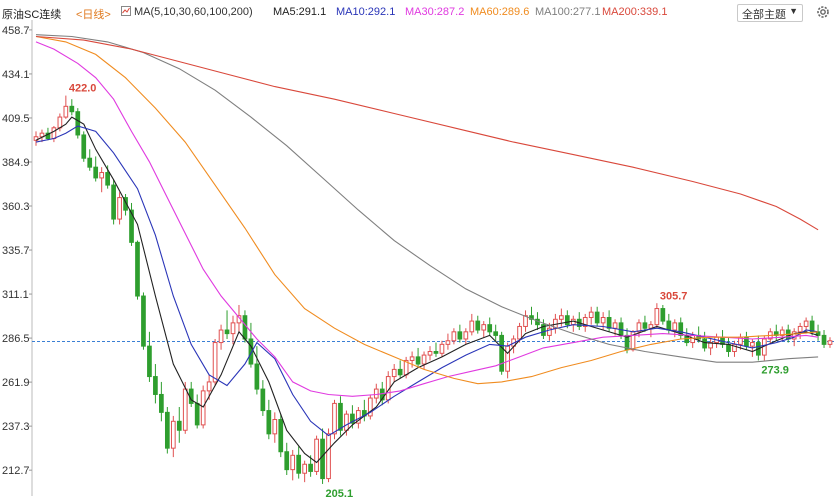 The height and width of the screenshot is (500, 840). What do you see at coordinates (16, 251) in the screenshot?
I see `y-tick-label: 335.7` at bounding box center [16, 251].